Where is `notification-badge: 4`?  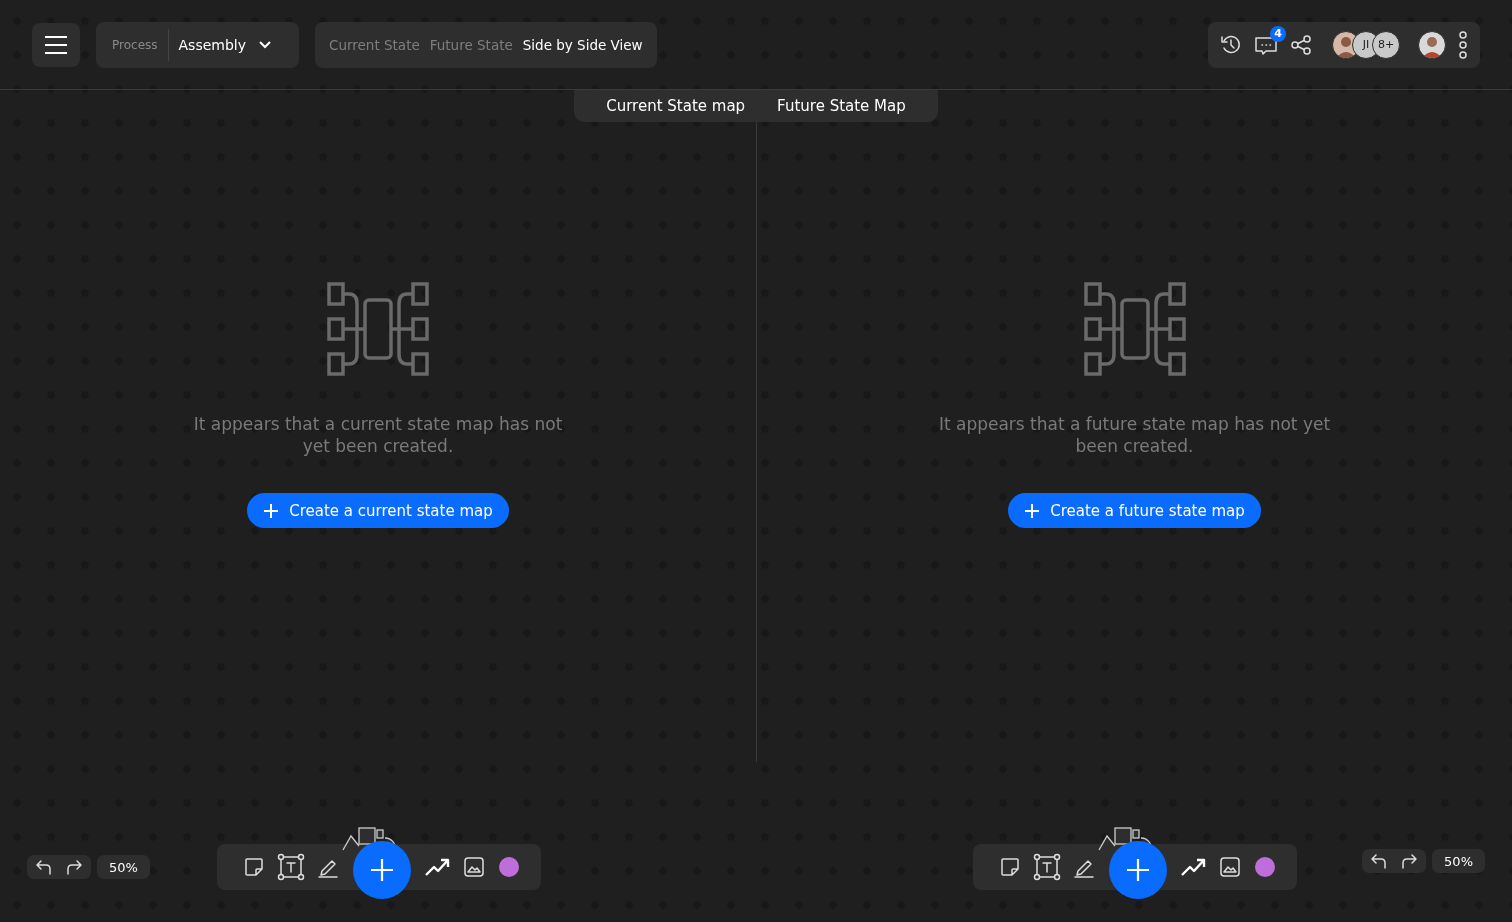 notification-badge: 4 is located at coordinates (1278, 33).